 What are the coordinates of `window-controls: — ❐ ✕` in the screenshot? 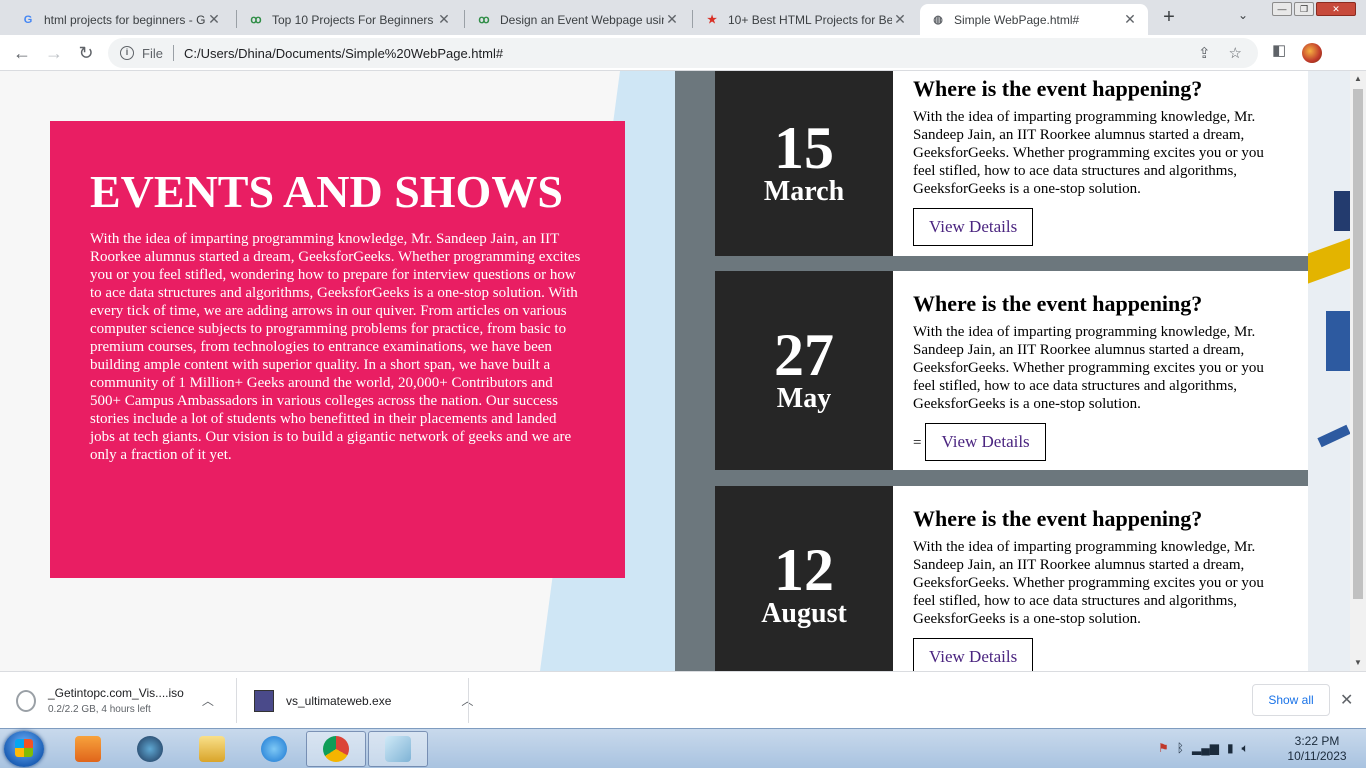 It's located at (1314, 10).